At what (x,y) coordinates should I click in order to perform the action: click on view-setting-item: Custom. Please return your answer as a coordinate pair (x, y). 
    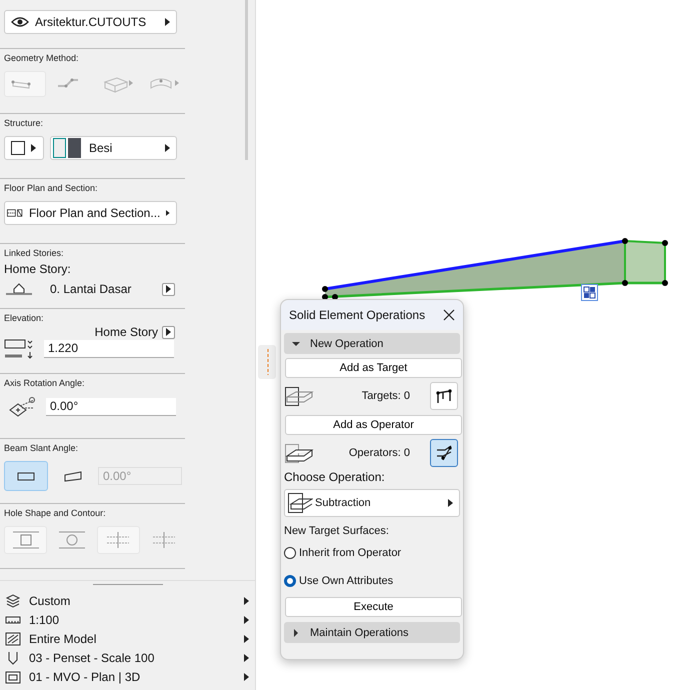
    Looking at the image, I should click on (127, 600).